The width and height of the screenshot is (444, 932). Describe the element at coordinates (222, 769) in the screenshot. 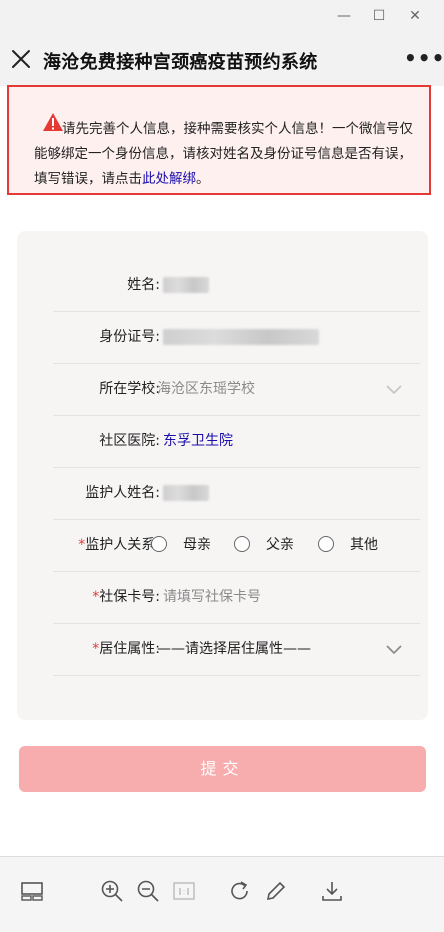

I see `submit-button: 提交` at that location.